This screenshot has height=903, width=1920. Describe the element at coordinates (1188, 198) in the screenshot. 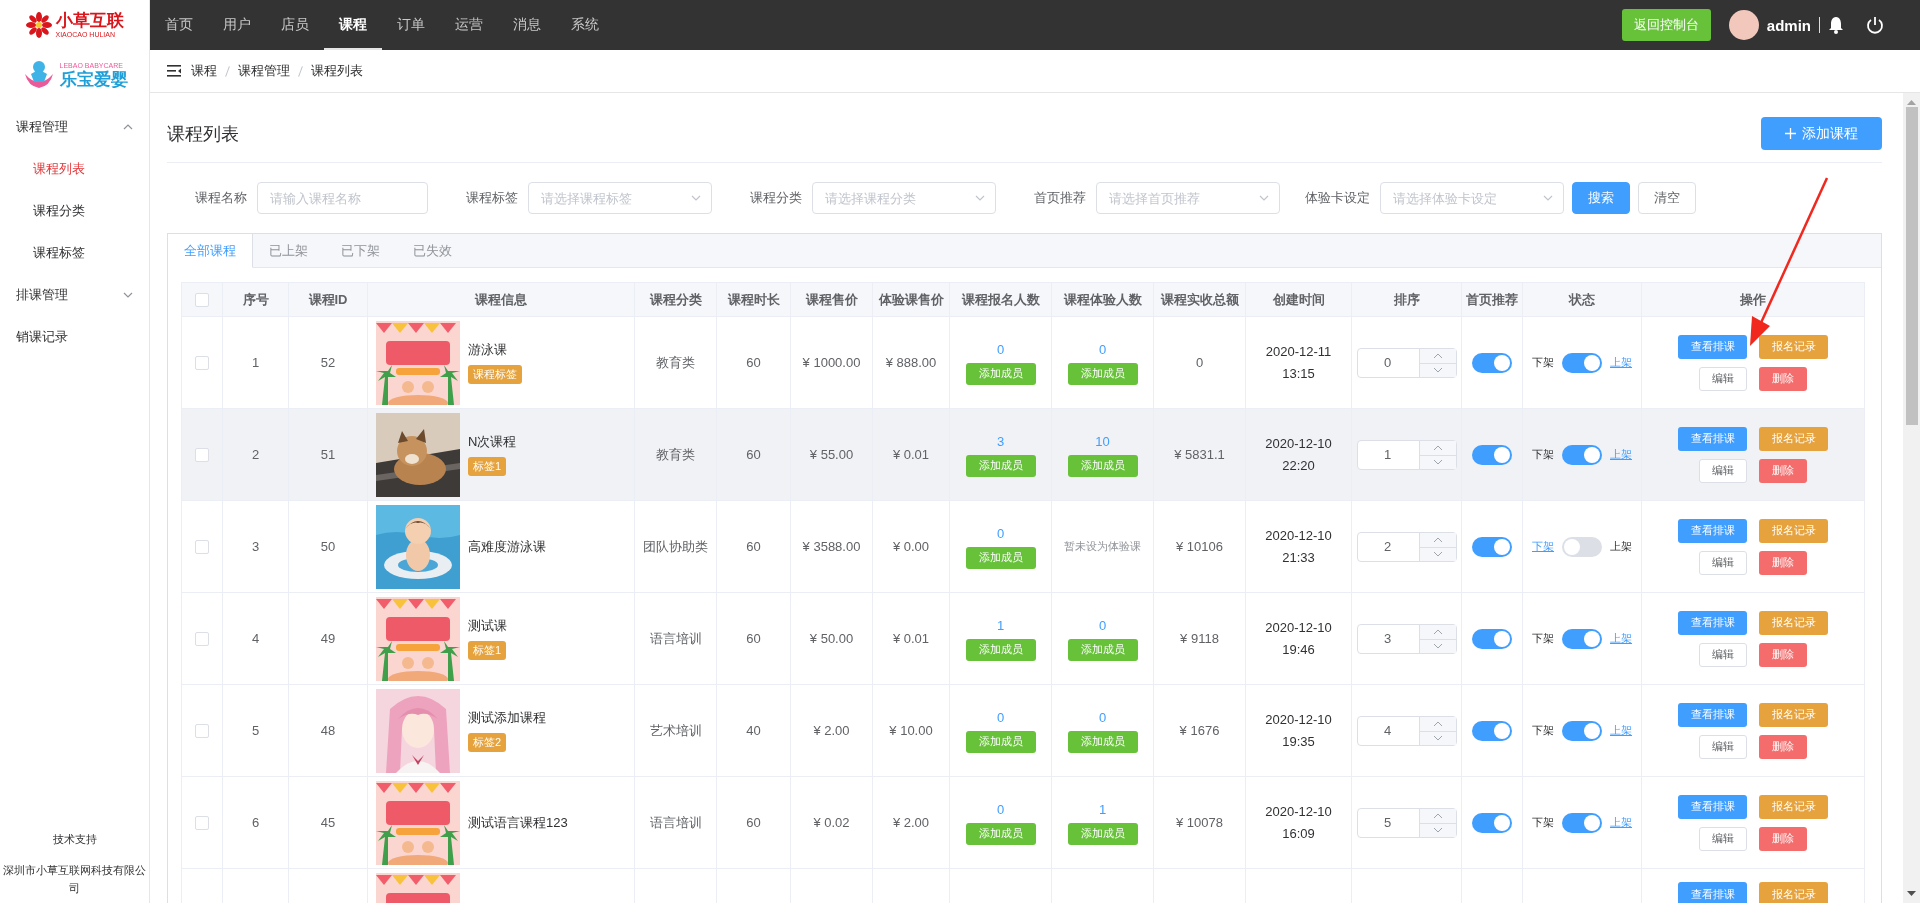

I see `select-field: 请选择首页推荐` at that location.